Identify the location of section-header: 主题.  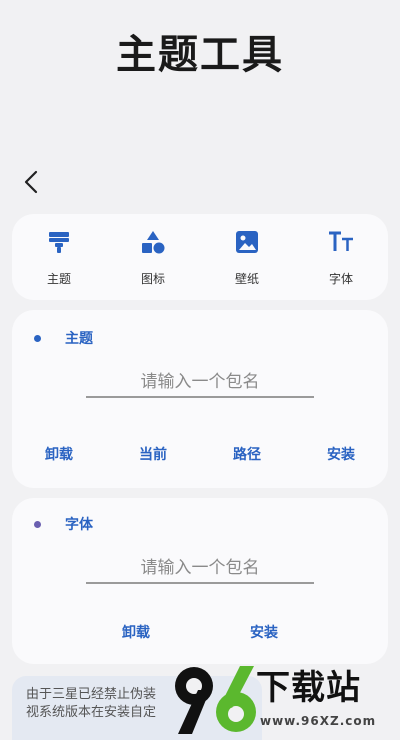
(63, 338).